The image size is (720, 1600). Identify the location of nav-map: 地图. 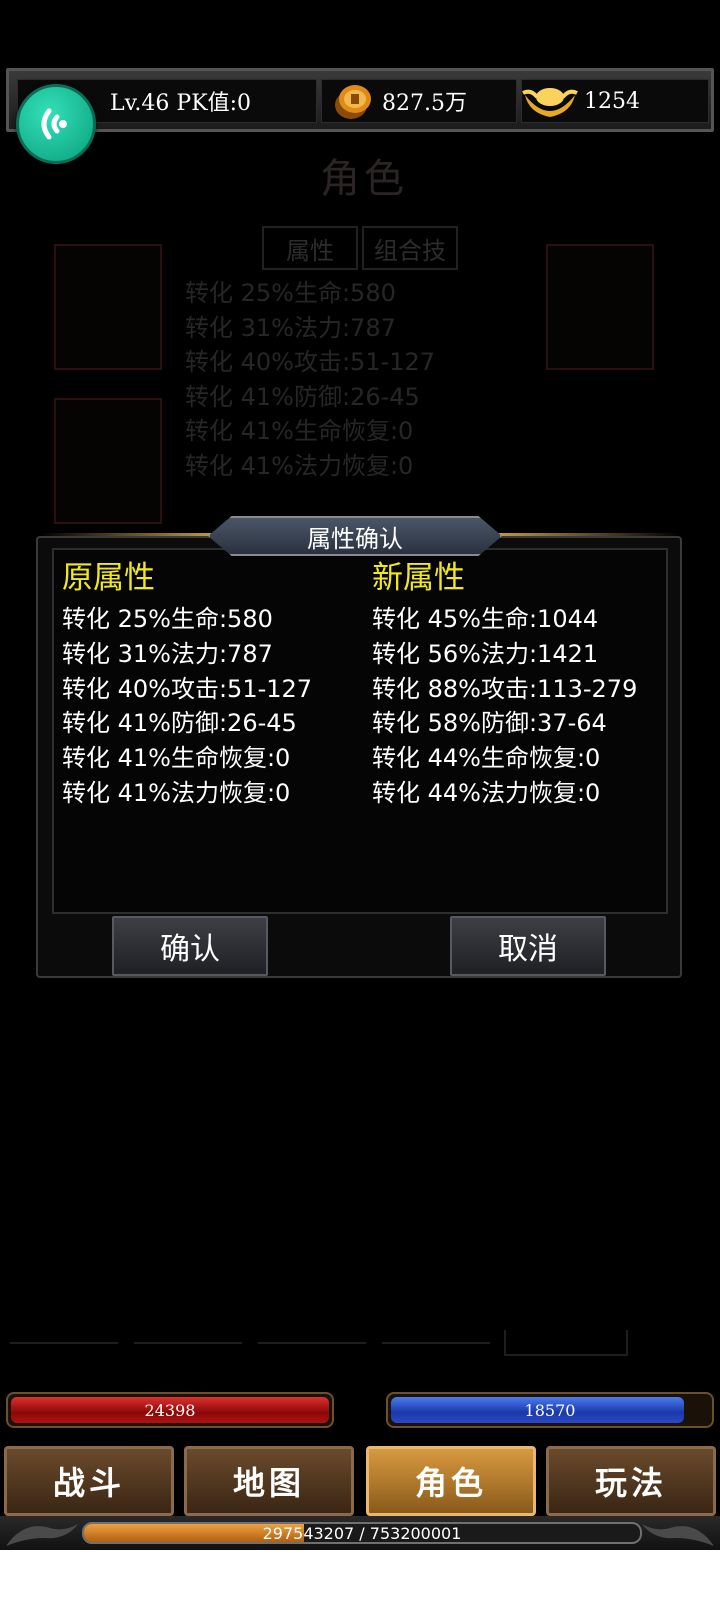
(269, 1481).